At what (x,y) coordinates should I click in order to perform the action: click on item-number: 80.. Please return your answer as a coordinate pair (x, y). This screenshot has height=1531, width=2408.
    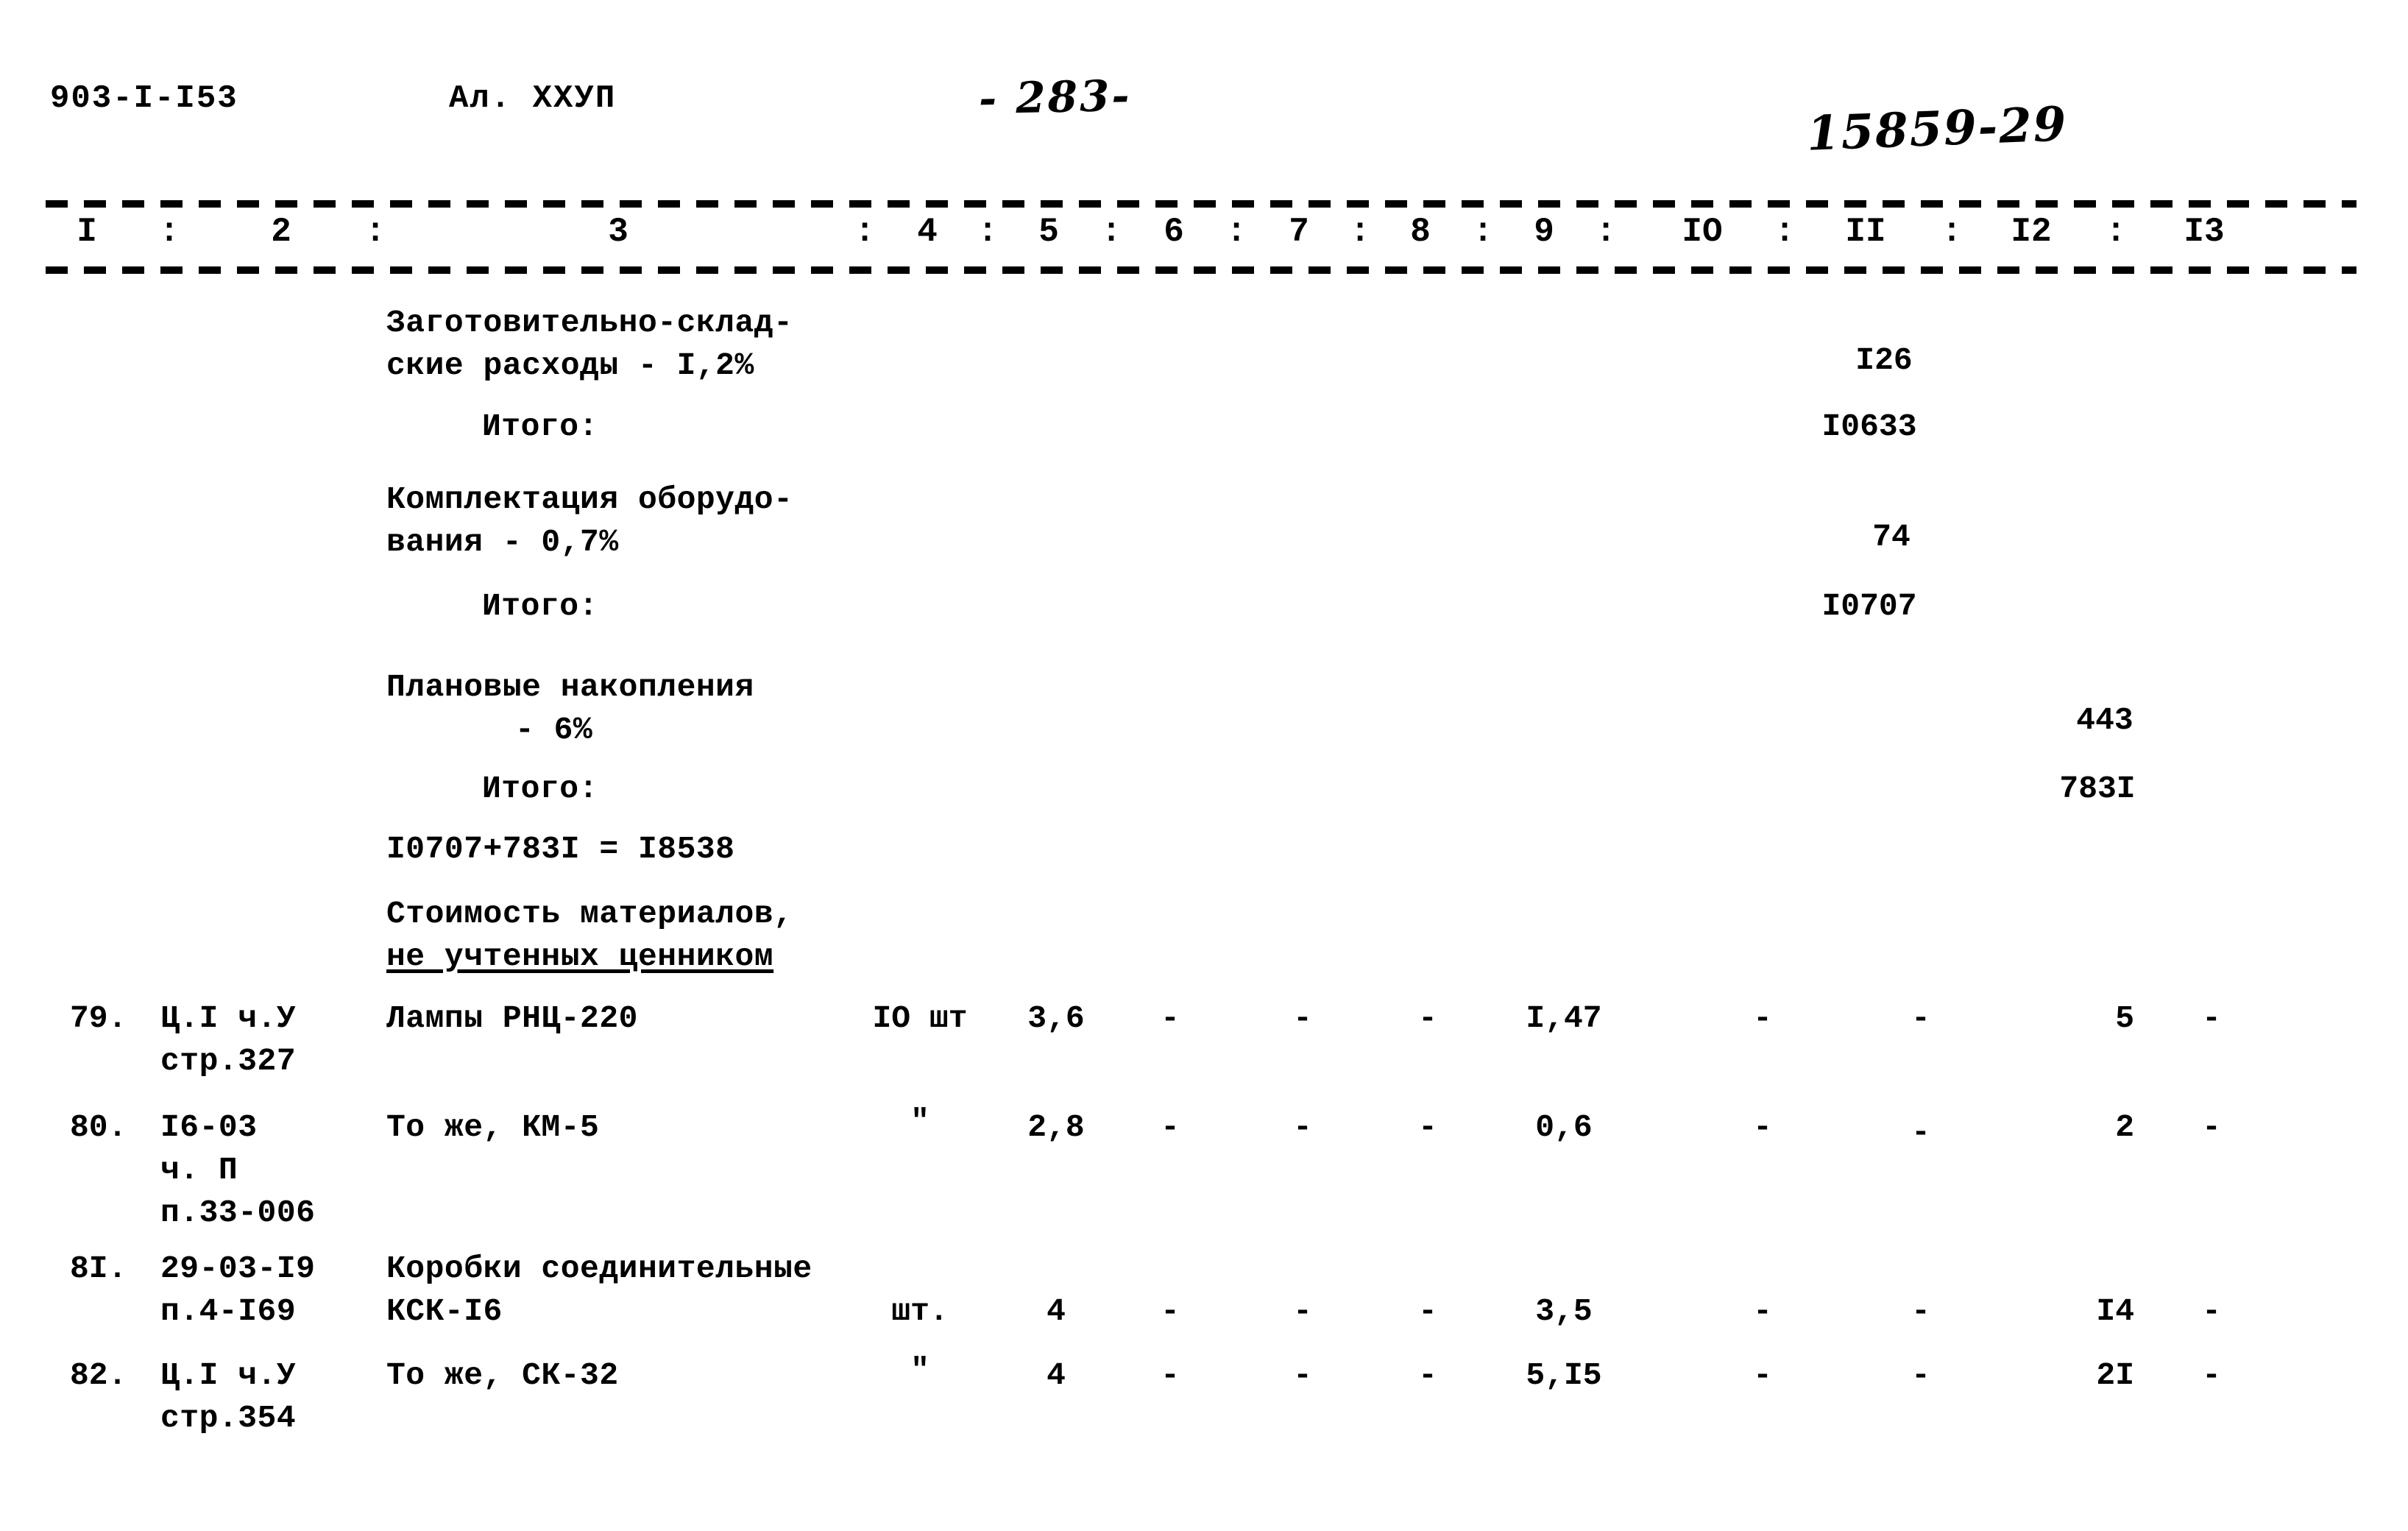
    Looking at the image, I should click on (98, 1127).